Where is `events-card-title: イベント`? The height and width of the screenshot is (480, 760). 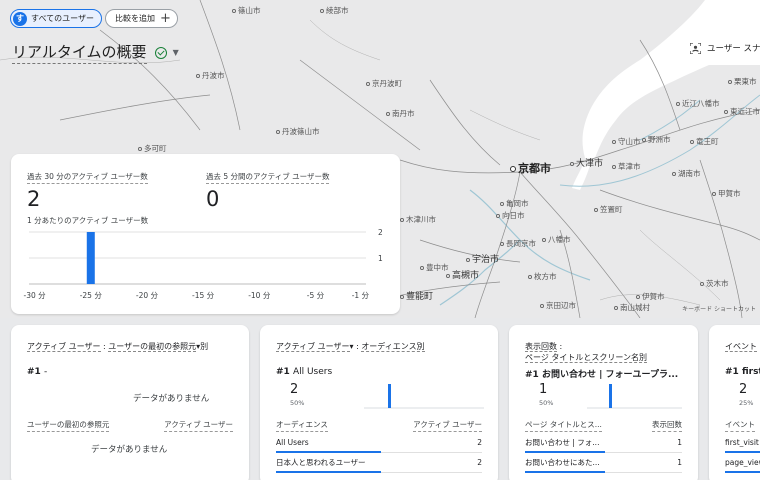 events-card-title: イベント is located at coordinates (741, 347).